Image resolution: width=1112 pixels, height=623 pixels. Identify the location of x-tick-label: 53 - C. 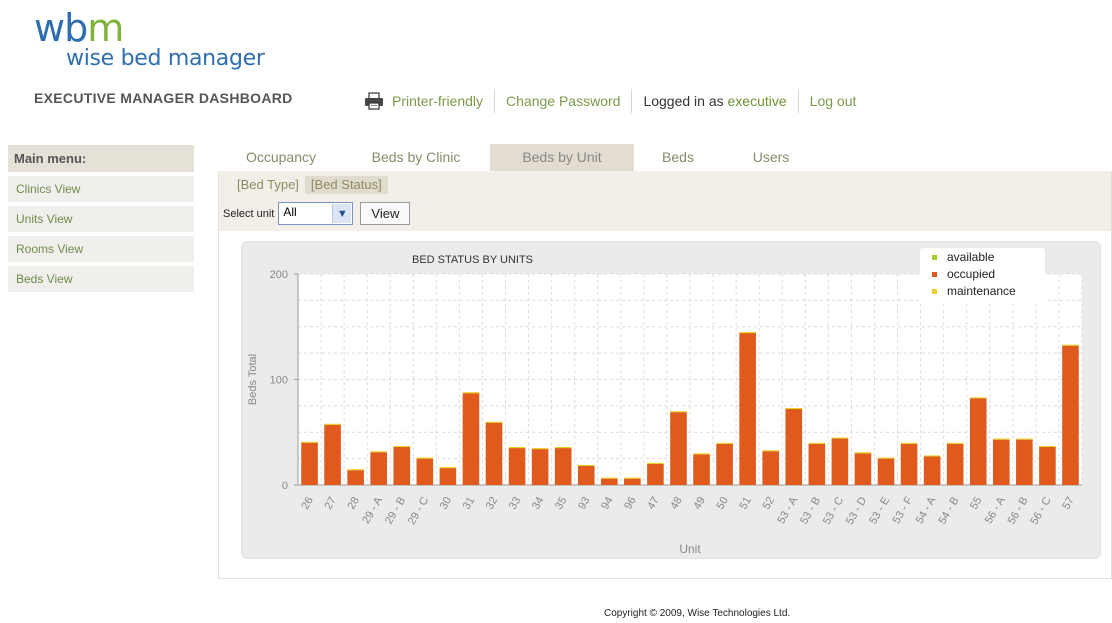
(833, 511).